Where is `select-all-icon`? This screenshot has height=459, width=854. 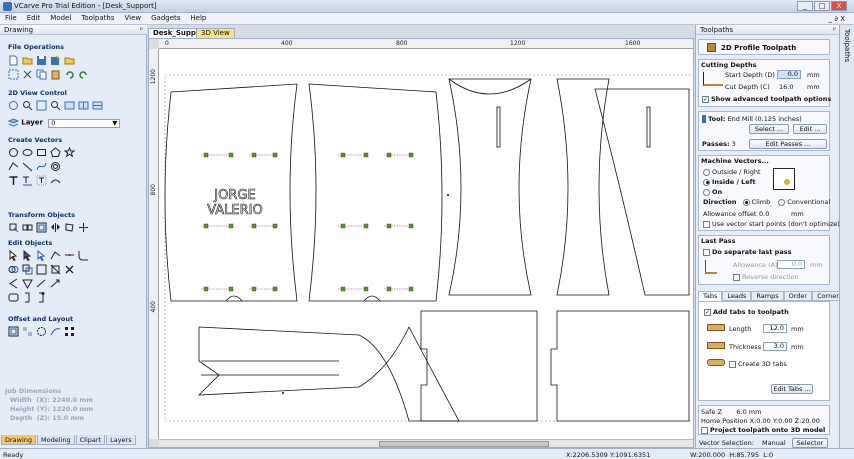
select-all-icon is located at coordinates (13, 74).